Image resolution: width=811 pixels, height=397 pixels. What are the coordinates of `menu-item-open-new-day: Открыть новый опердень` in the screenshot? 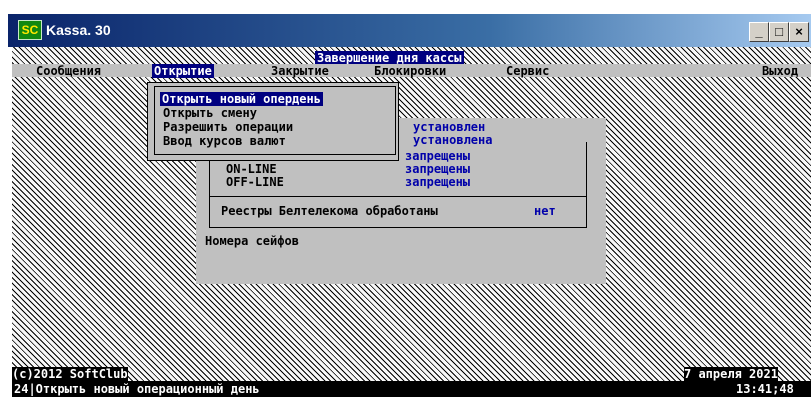 It's located at (241, 99).